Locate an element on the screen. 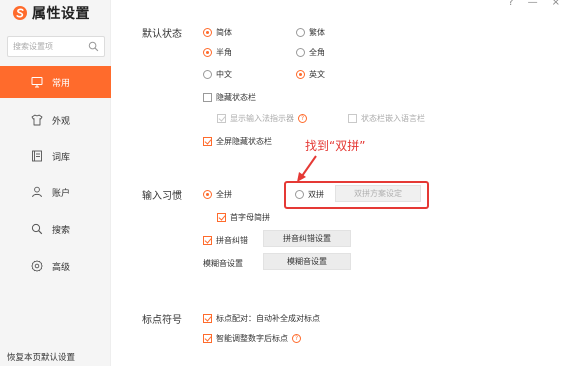 This screenshot has width=566, height=366. hide-status-bar-option: 隐藏状态栏 is located at coordinates (229, 97).